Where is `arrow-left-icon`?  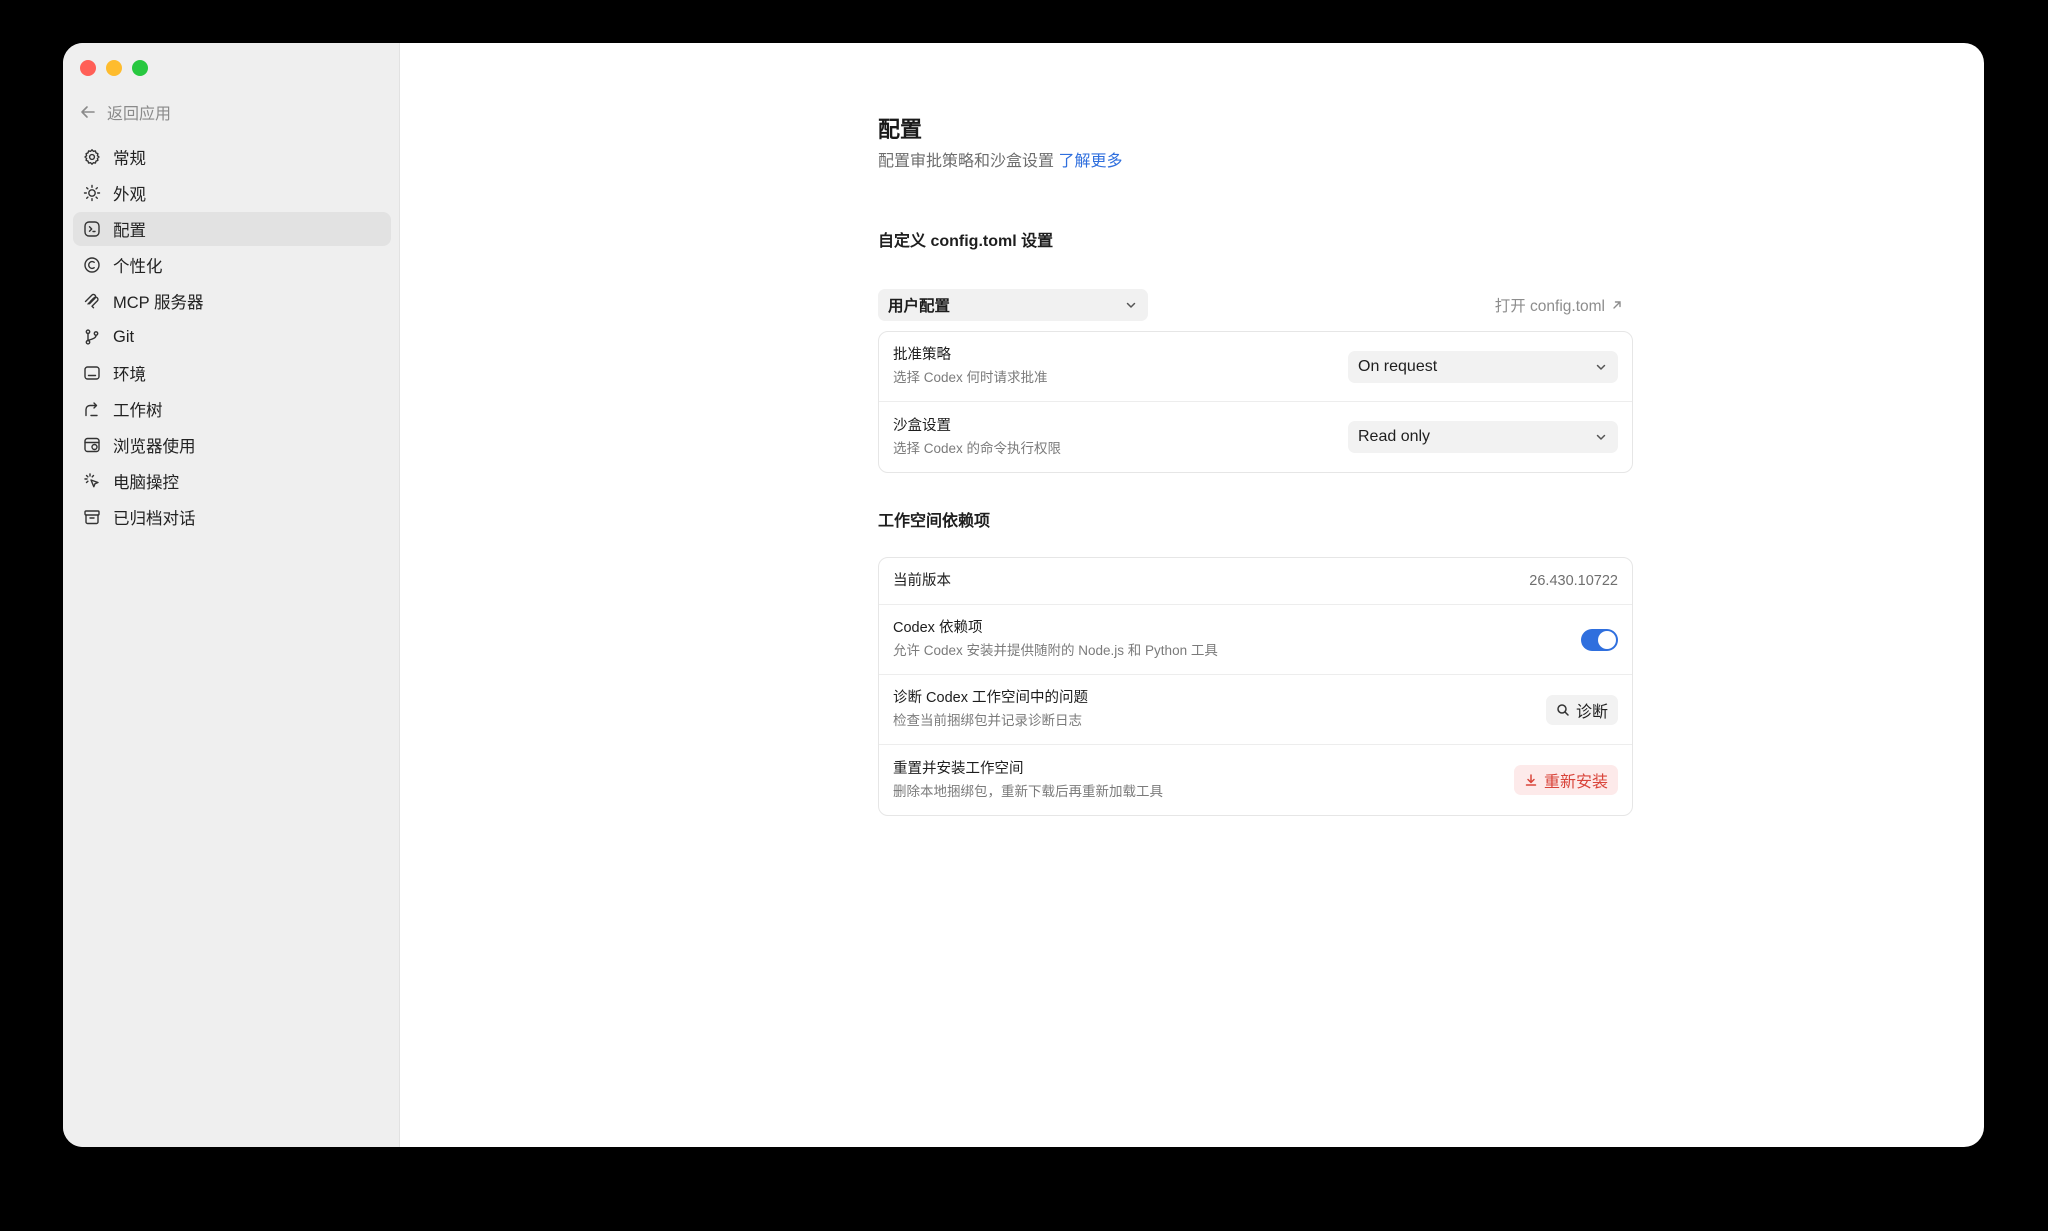 arrow-left-icon is located at coordinates (88, 112).